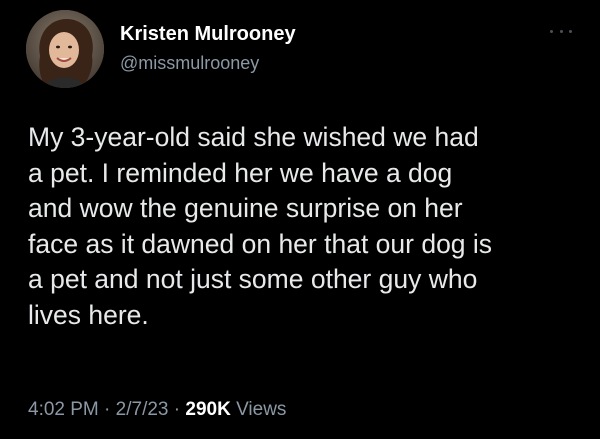 Image resolution: width=600 pixels, height=439 pixels. Describe the element at coordinates (253, 279) in the screenshot. I see `tweet-text-line: a pet and not just some other guy who` at that location.